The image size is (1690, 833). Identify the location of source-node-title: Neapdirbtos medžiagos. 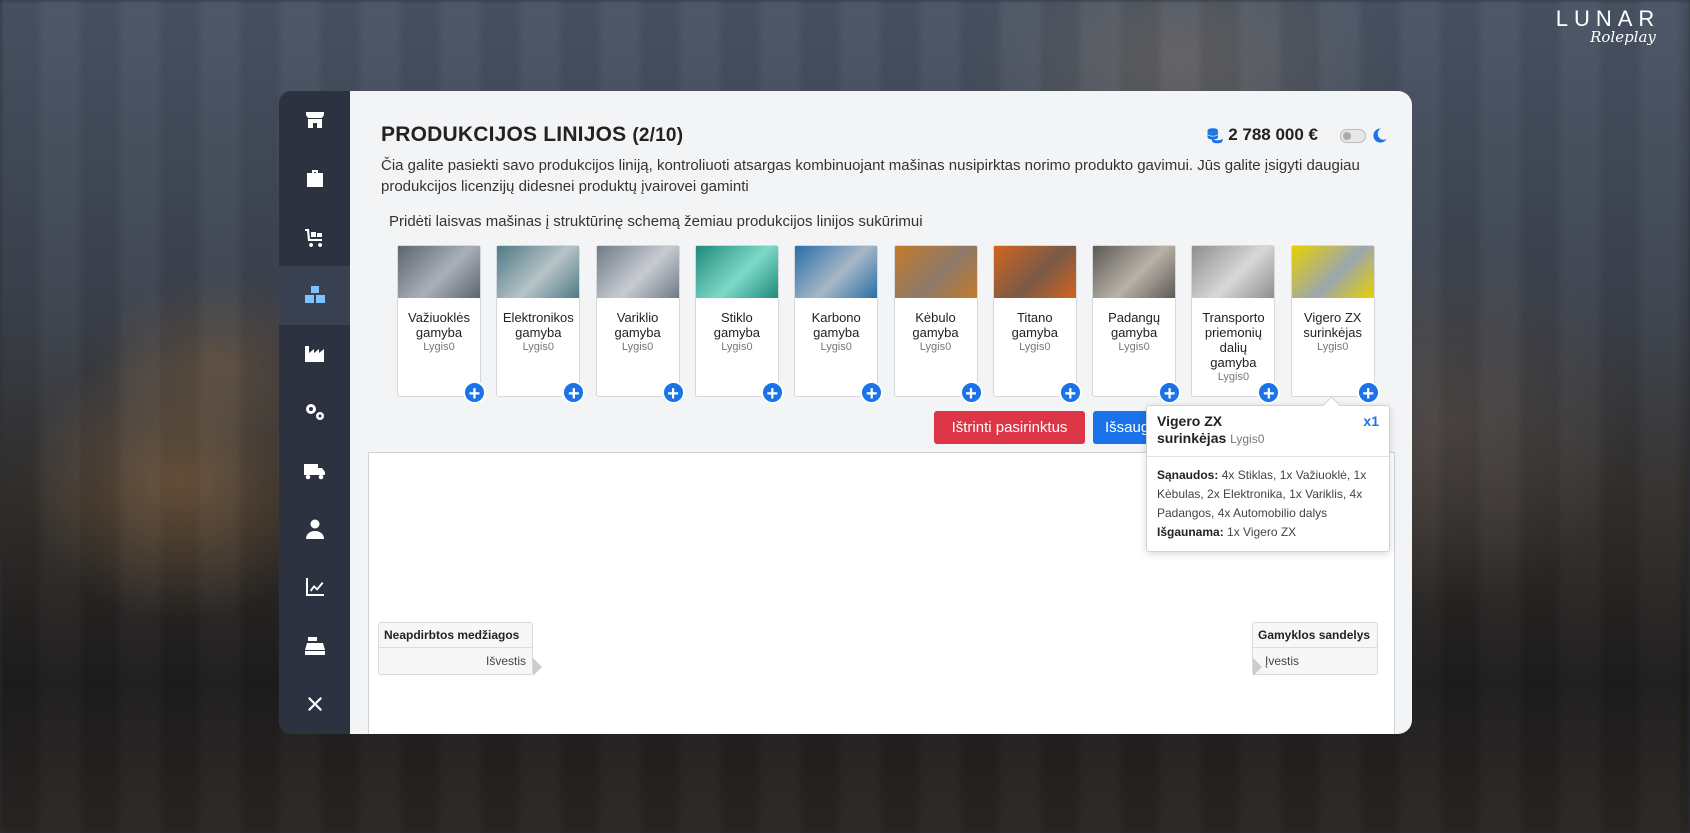
(455, 635).